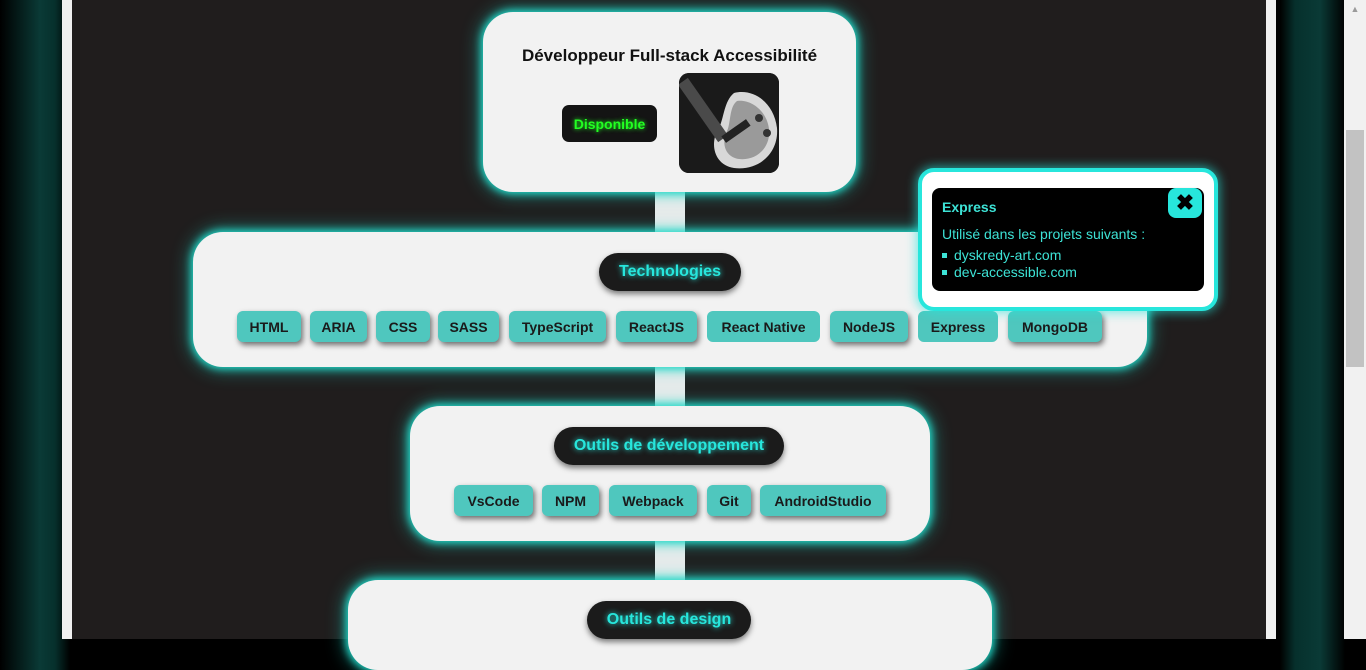 This screenshot has height=670, width=1366. Describe the element at coordinates (869, 326) in the screenshot. I see `chip-nodejs: NodeJS` at that location.